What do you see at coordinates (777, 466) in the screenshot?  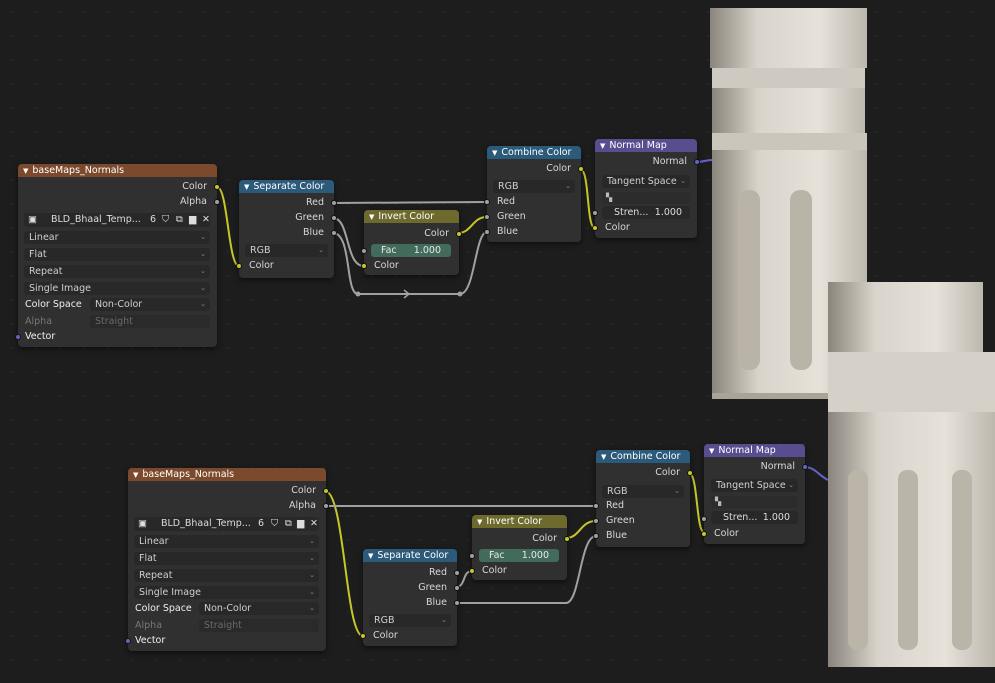 I see `output-normal: Normal` at bounding box center [777, 466].